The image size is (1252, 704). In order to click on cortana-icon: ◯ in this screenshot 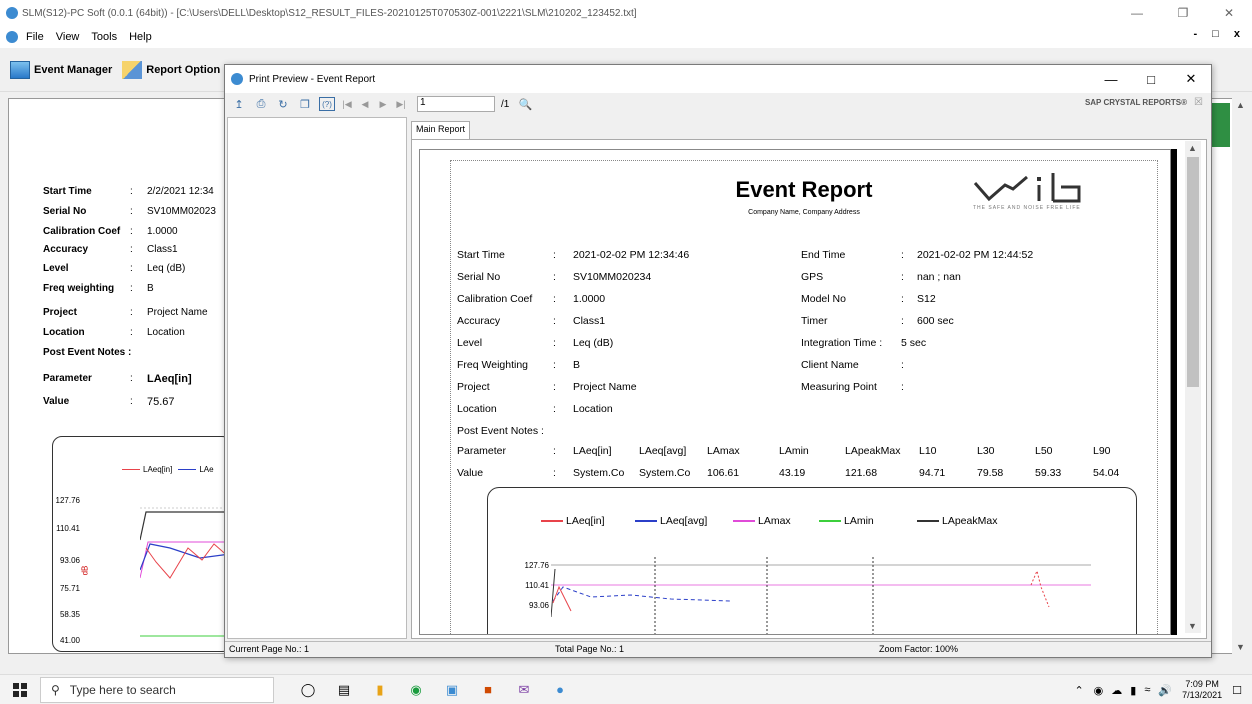, I will do `click(308, 690)`.